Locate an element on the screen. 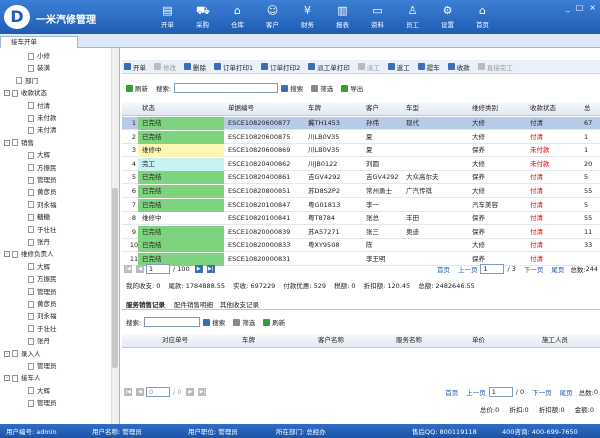 The image size is (600, 438). toolbar-button-6: 派工 is located at coordinates (368, 67).